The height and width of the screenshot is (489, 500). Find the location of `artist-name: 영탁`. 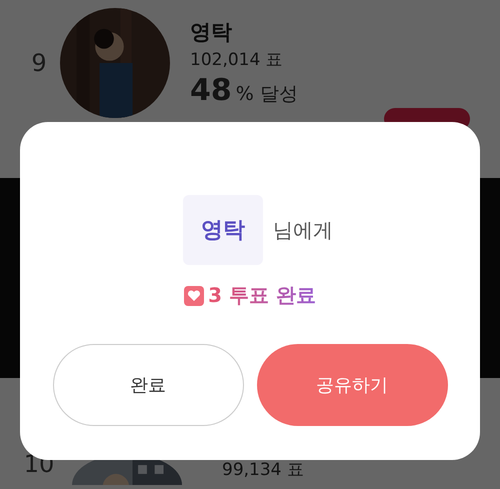

artist-name: 영탁 is located at coordinates (211, 32).